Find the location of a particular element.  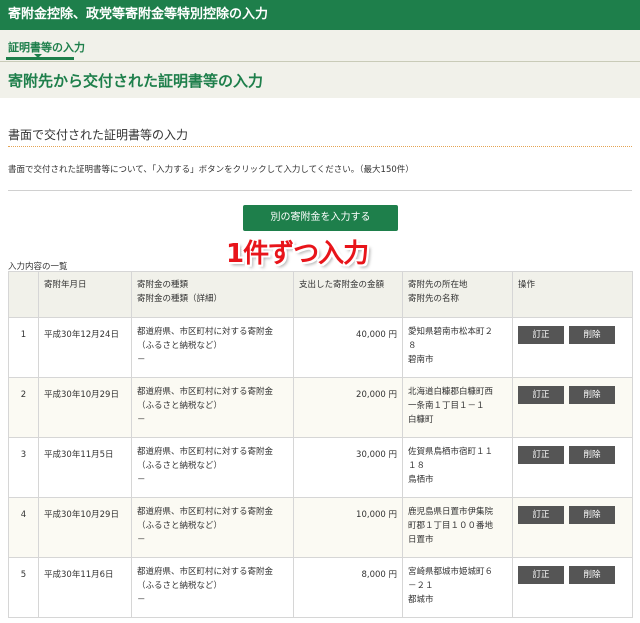

row-address: 宮崎県都城市姫城町６ －２１ 都城市 is located at coordinates (457, 587).